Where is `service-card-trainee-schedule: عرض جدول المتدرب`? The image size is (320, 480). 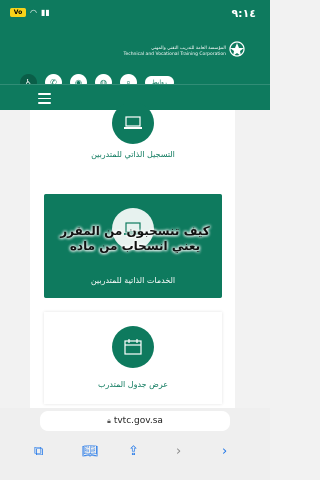 service-card-trainee-schedule: عرض جدول المتدرب is located at coordinates (133, 358).